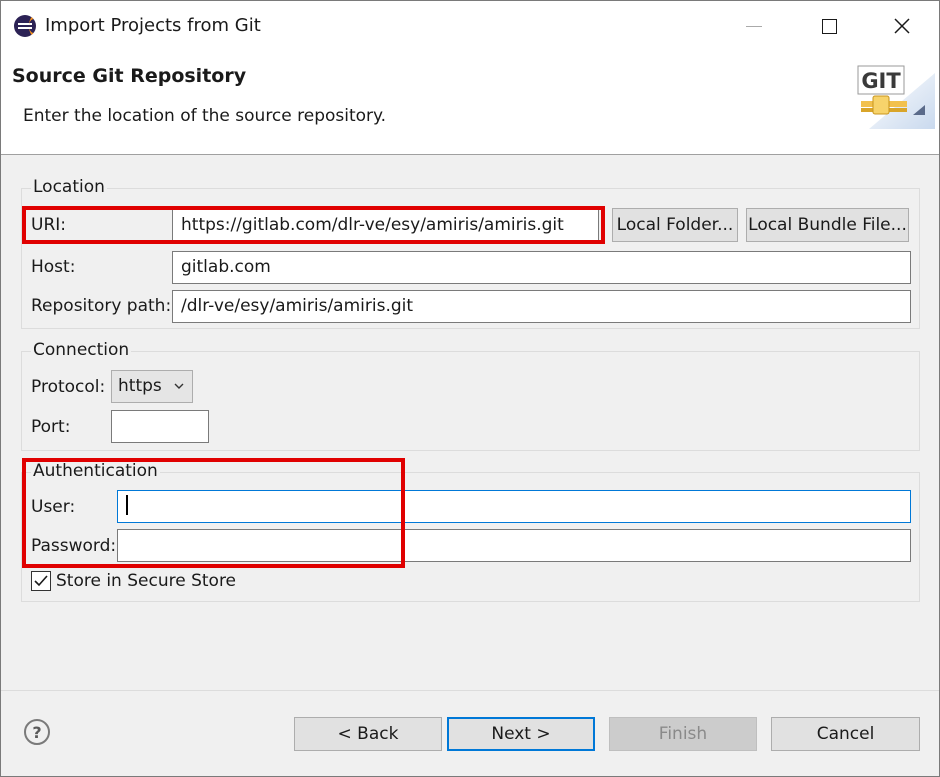  I want to click on authentication-group-label: Authentication, so click(95, 471).